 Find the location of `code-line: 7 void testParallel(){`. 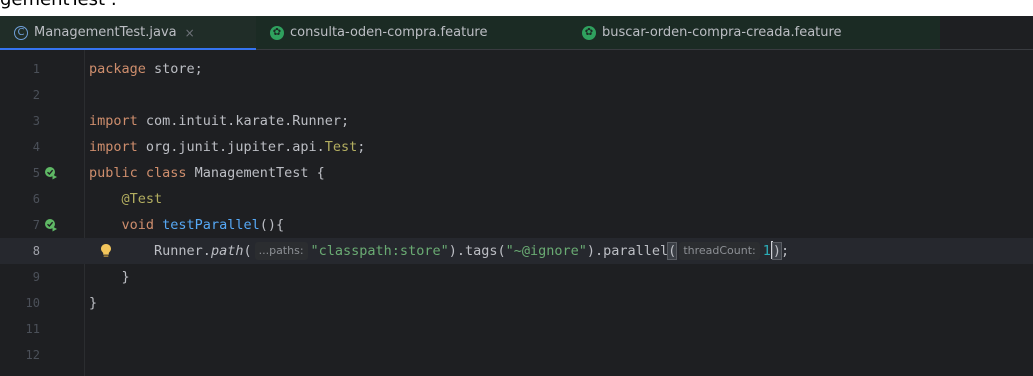

code-line: 7 void testParallel(){ is located at coordinates (516, 225).